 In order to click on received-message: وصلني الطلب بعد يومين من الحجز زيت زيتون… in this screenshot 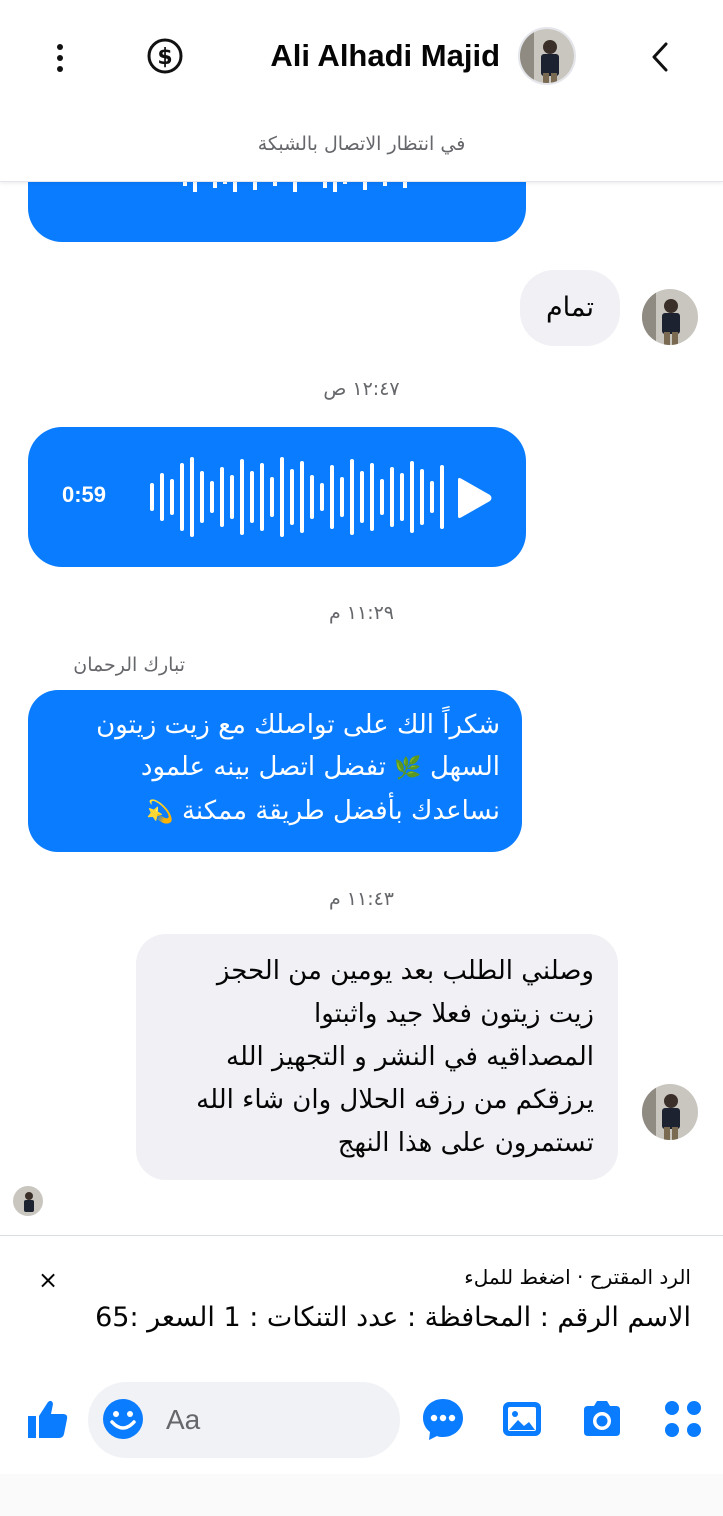, I will do `click(377, 1057)`.